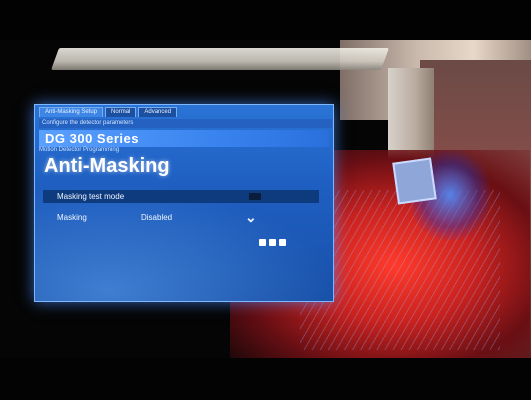  Describe the element at coordinates (251, 217) in the screenshot. I see `chevron-down-icon: ⌄` at that location.